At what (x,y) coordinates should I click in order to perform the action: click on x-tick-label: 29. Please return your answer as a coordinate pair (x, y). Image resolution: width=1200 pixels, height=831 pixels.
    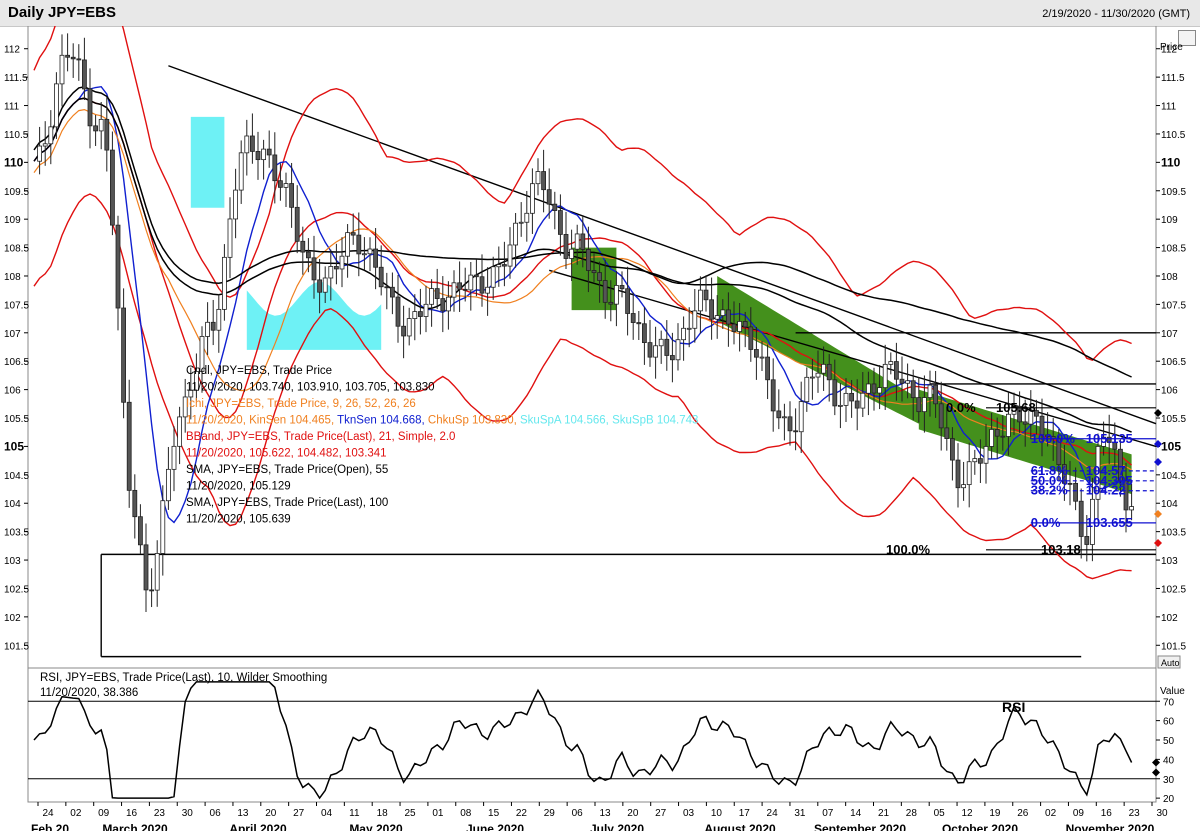
    Looking at the image, I should click on (550, 813).